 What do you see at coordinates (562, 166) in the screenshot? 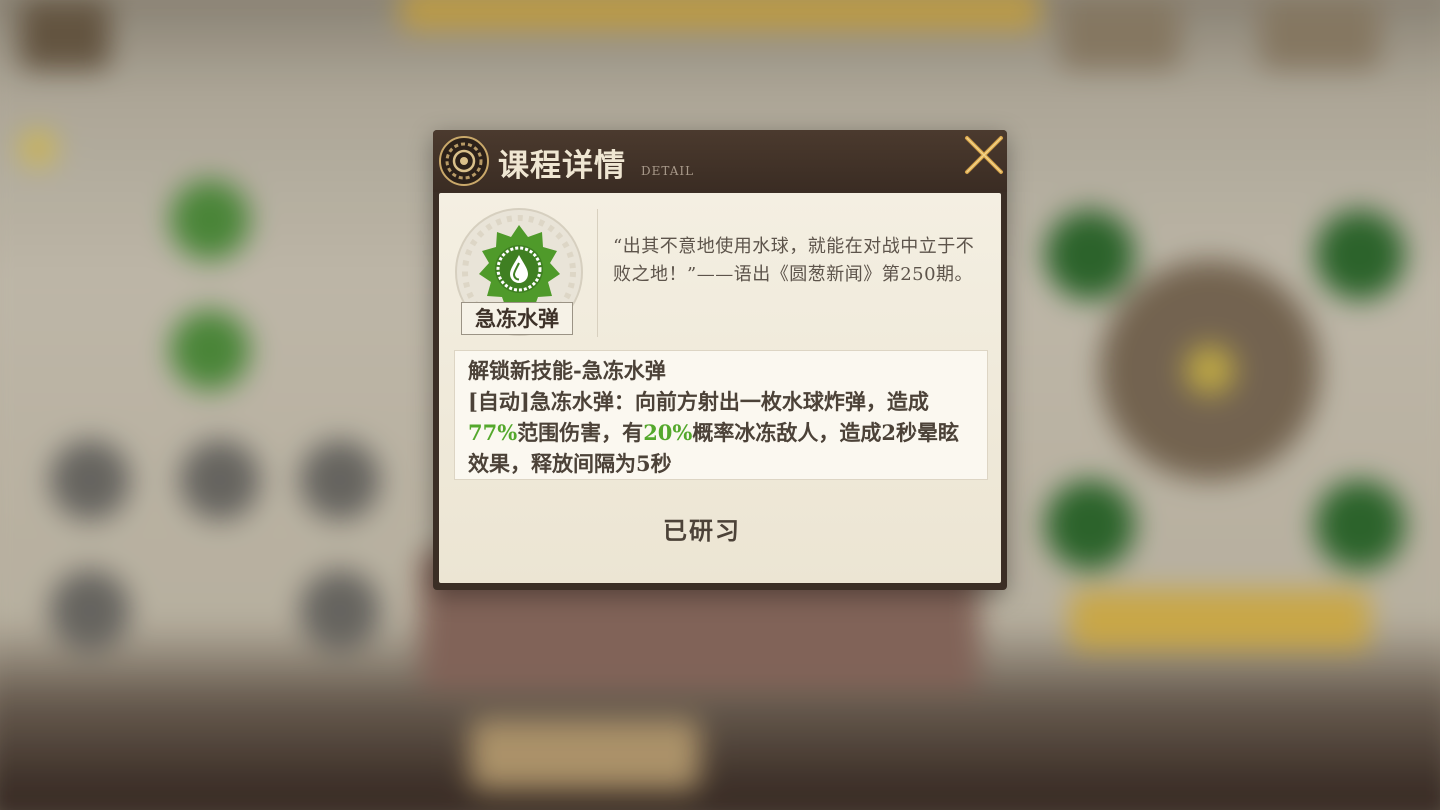
I see `dialog-title: 课程详情` at bounding box center [562, 166].